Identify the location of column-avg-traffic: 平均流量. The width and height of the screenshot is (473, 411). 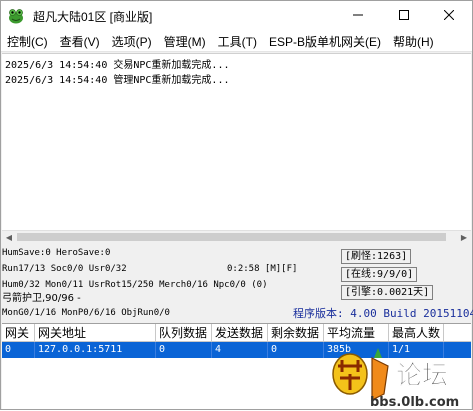
(356, 332).